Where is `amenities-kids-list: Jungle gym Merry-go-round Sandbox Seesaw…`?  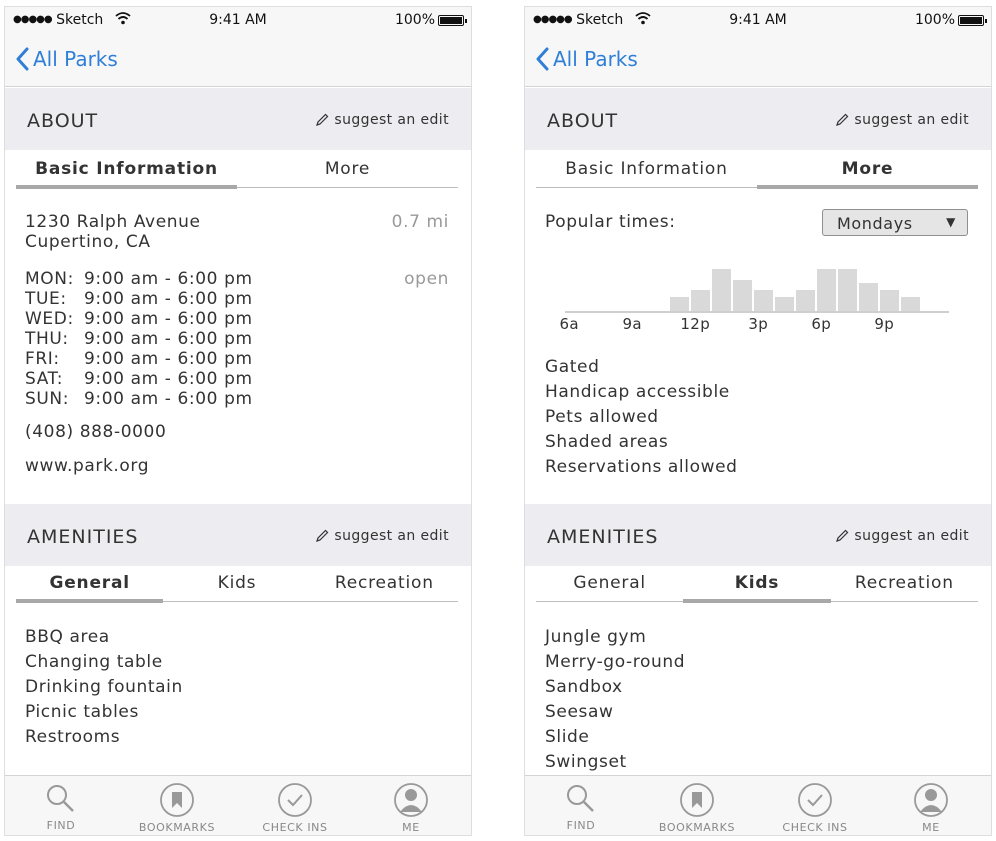 amenities-kids-list: Jungle gym Merry-go-round Sandbox Seesaw… is located at coordinates (615, 700).